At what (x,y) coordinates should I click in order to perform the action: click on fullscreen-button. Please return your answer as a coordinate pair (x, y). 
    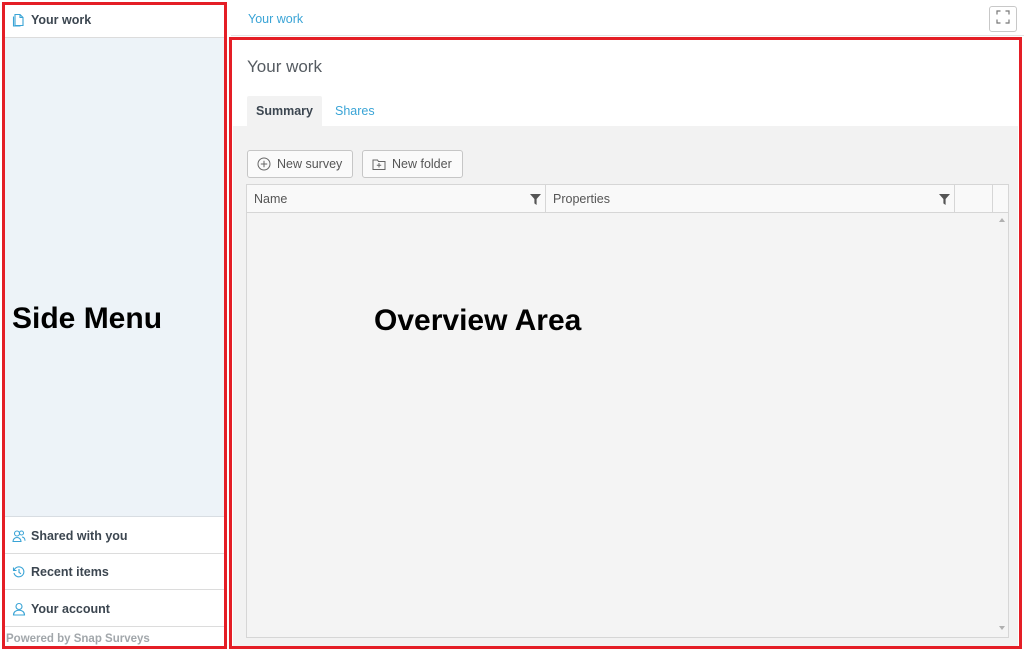
    Looking at the image, I should click on (1003, 19).